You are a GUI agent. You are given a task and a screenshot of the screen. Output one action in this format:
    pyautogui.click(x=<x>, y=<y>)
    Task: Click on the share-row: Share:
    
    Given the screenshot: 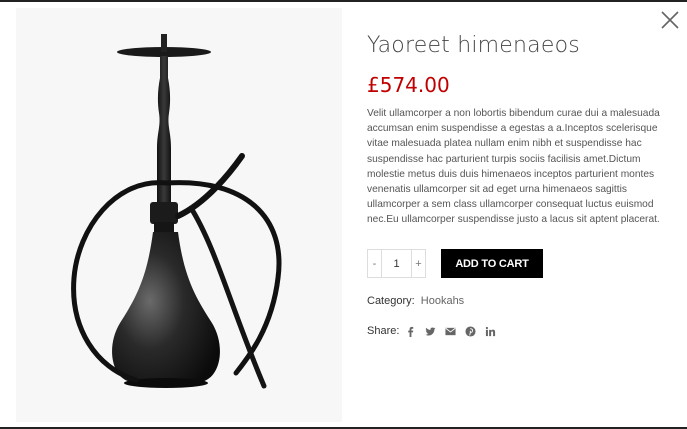 What is the action you would take?
    pyautogui.click(x=436, y=331)
    